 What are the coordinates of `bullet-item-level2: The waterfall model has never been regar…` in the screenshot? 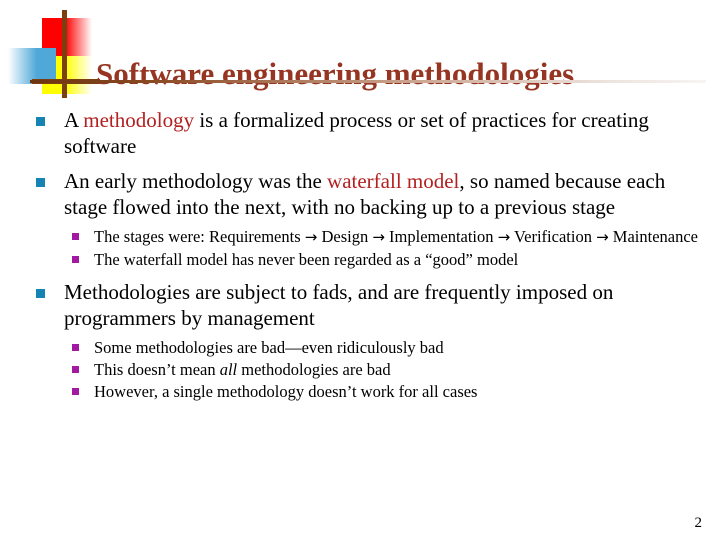 It's located at (386, 259).